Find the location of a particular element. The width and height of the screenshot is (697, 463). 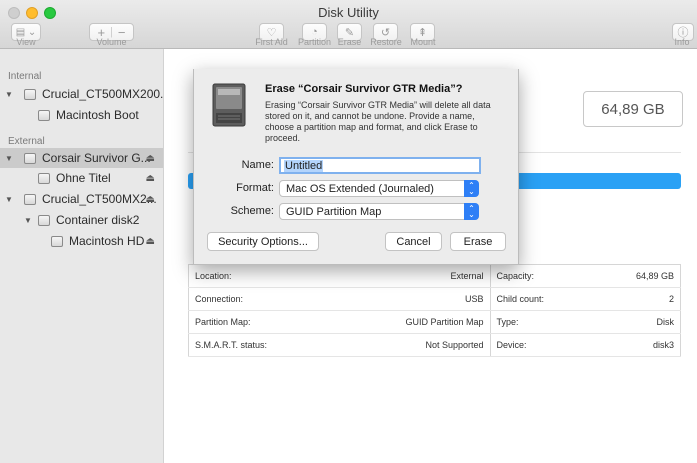

name-input: Untitled is located at coordinates (380, 165).